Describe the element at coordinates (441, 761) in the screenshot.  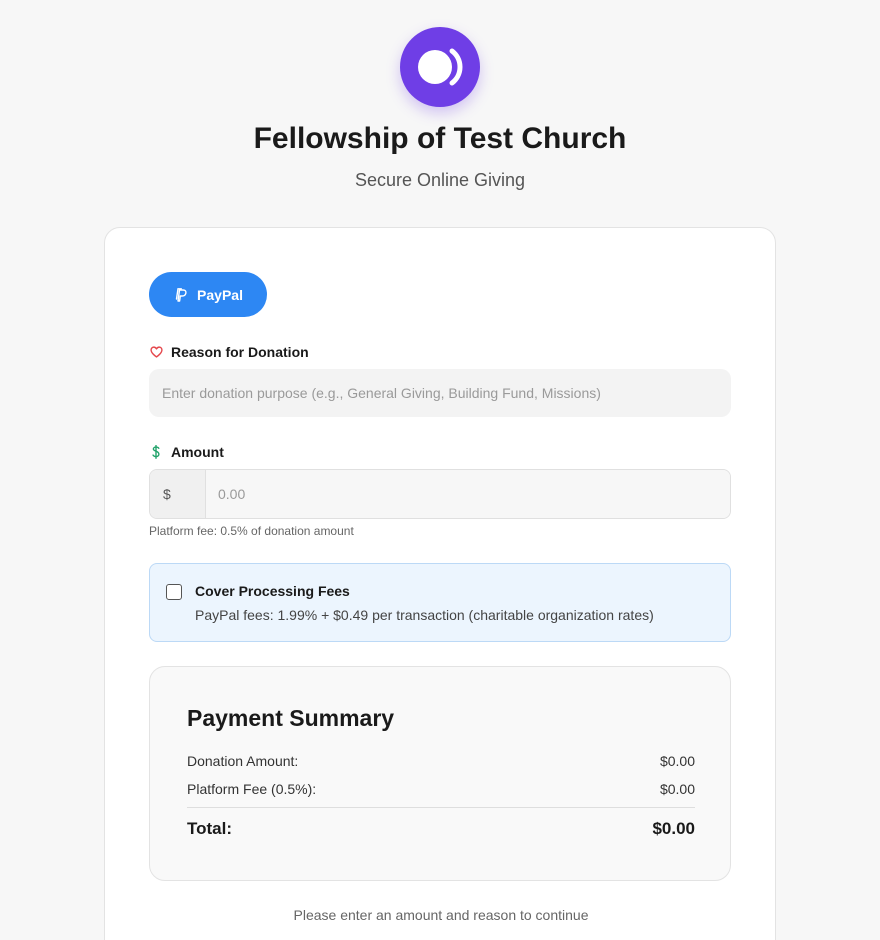
I see `summary-row-donation: Donation Amount: $0.00` at that location.